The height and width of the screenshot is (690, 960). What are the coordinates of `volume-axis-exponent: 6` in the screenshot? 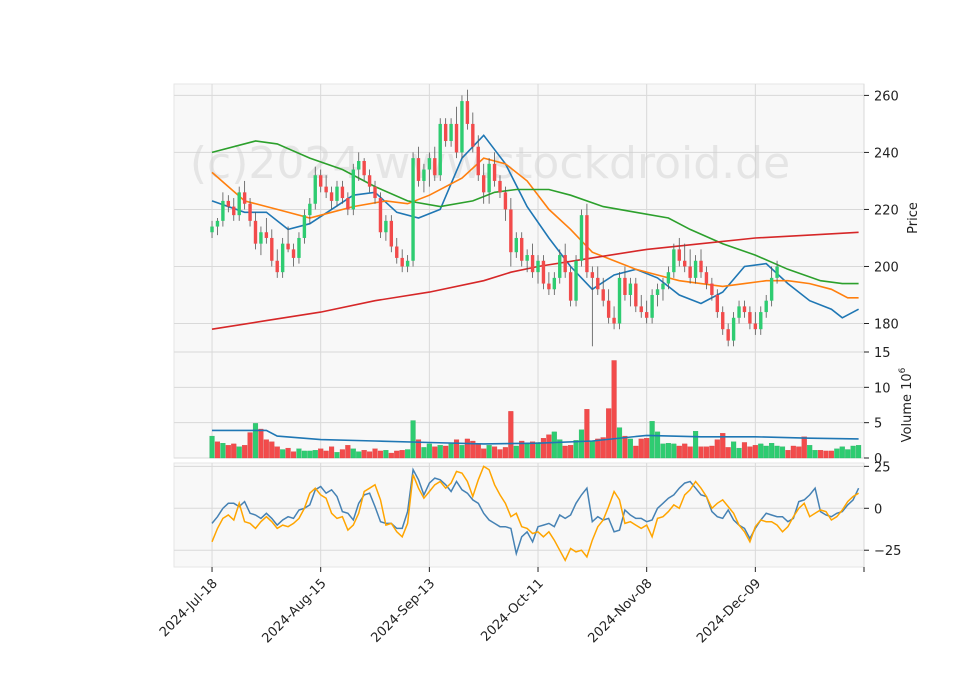 It's located at (903, 370).